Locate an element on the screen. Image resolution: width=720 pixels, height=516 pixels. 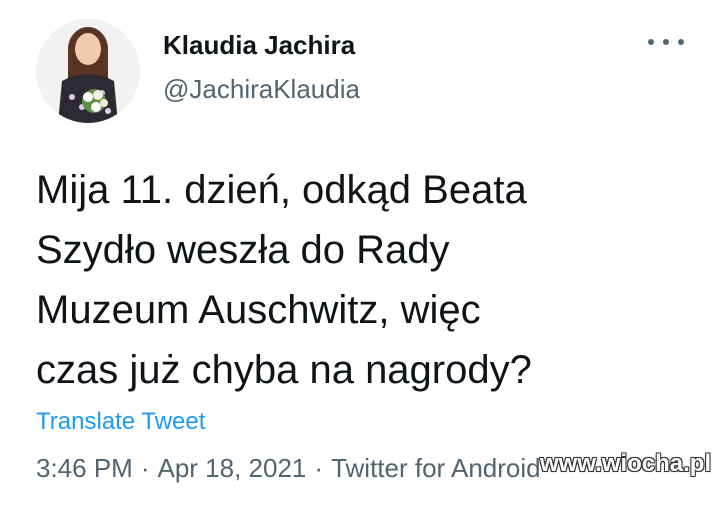
tweet-text-line: Mija 11. dzień, odkąd Beata is located at coordinates (281, 190).